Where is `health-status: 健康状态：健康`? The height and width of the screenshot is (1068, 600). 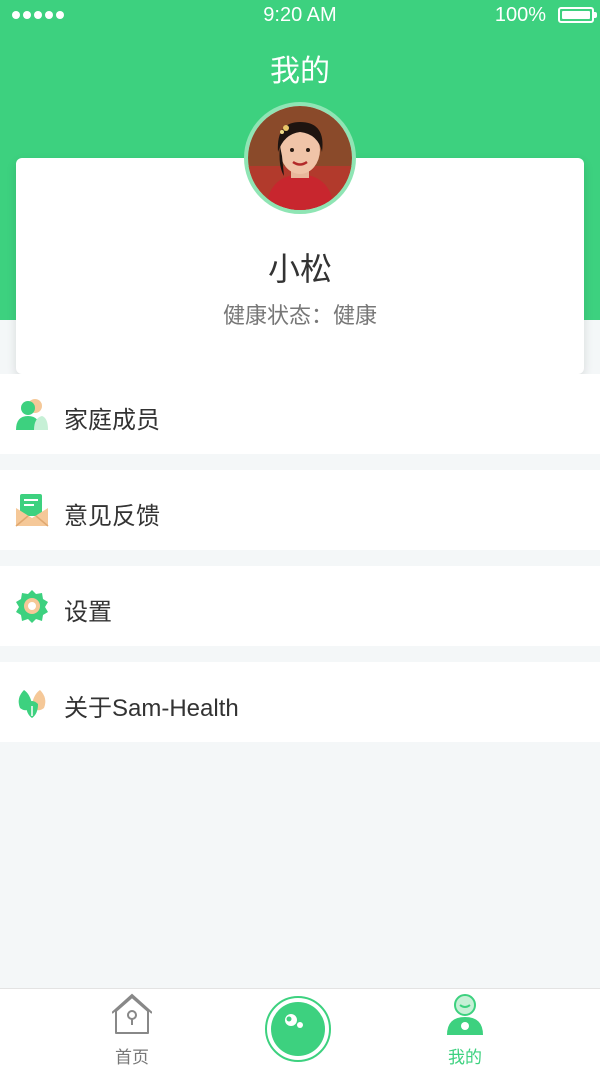
health-status: 健康状态：健康 is located at coordinates (299, 315).